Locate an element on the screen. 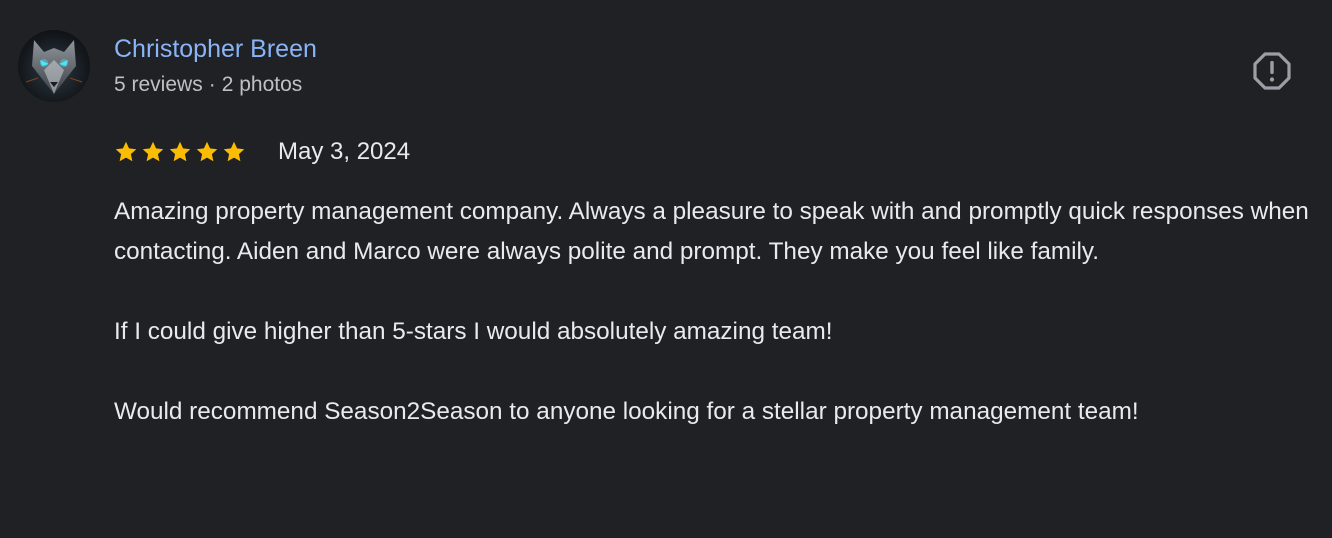 This screenshot has height=538, width=1332. author-avatar is located at coordinates (54, 66).